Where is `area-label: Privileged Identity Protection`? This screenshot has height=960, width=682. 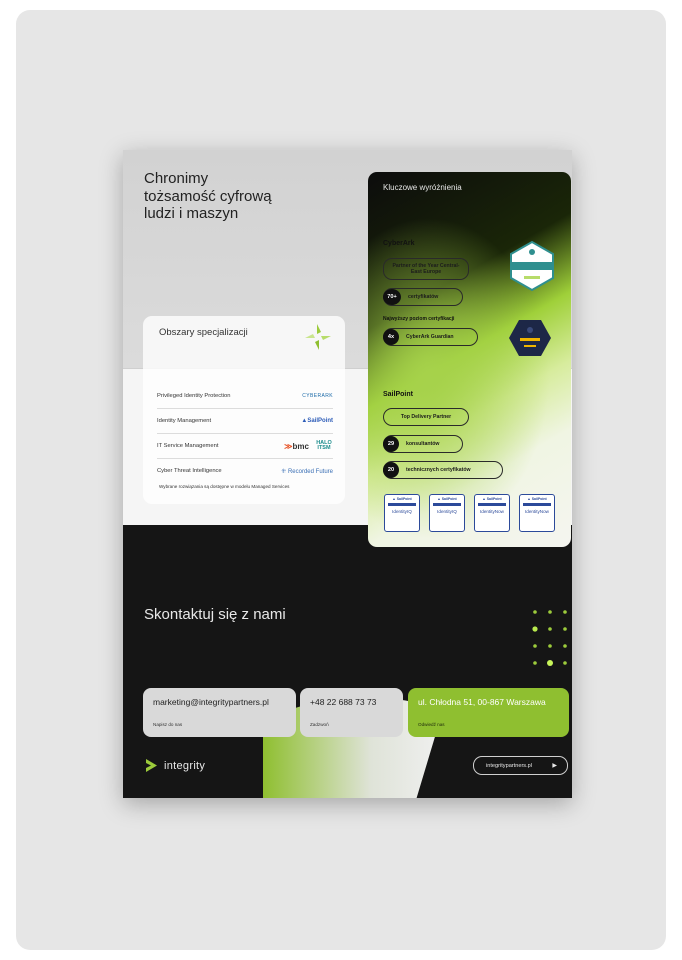
area-label: Privileged Identity Protection is located at coordinates (194, 396).